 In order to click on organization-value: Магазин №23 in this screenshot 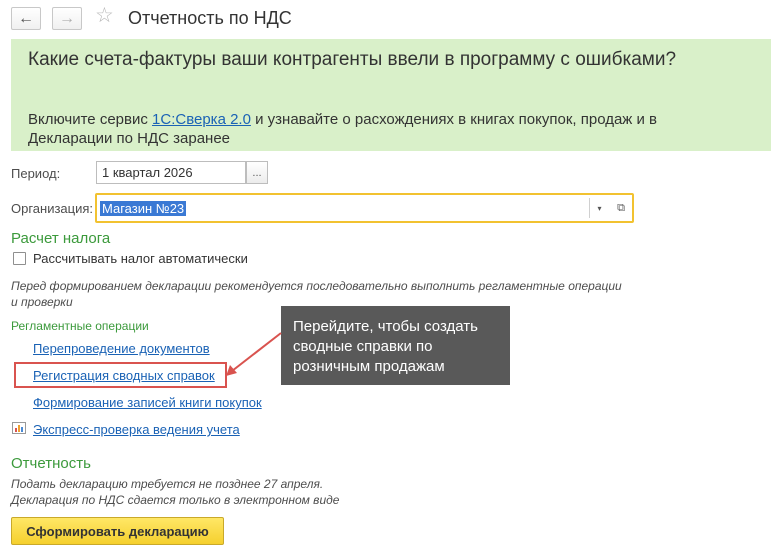, I will do `click(143, 208)`.